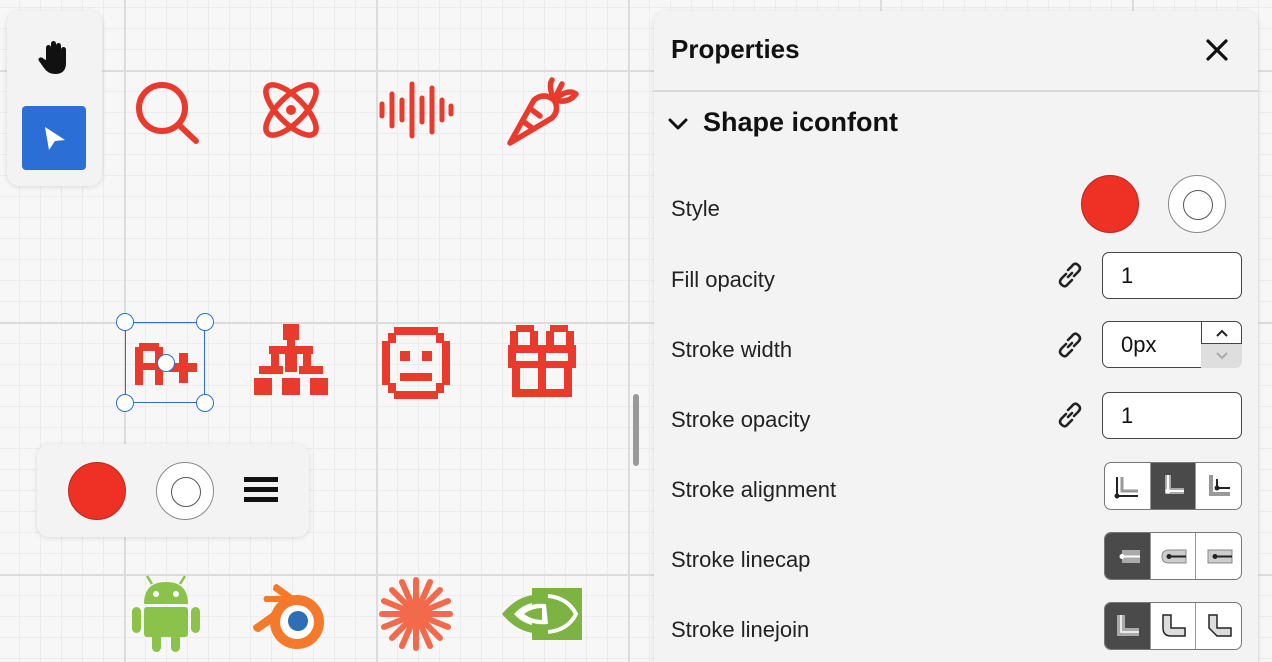  I want to click on panel-title: Properties, so click(735, 49).